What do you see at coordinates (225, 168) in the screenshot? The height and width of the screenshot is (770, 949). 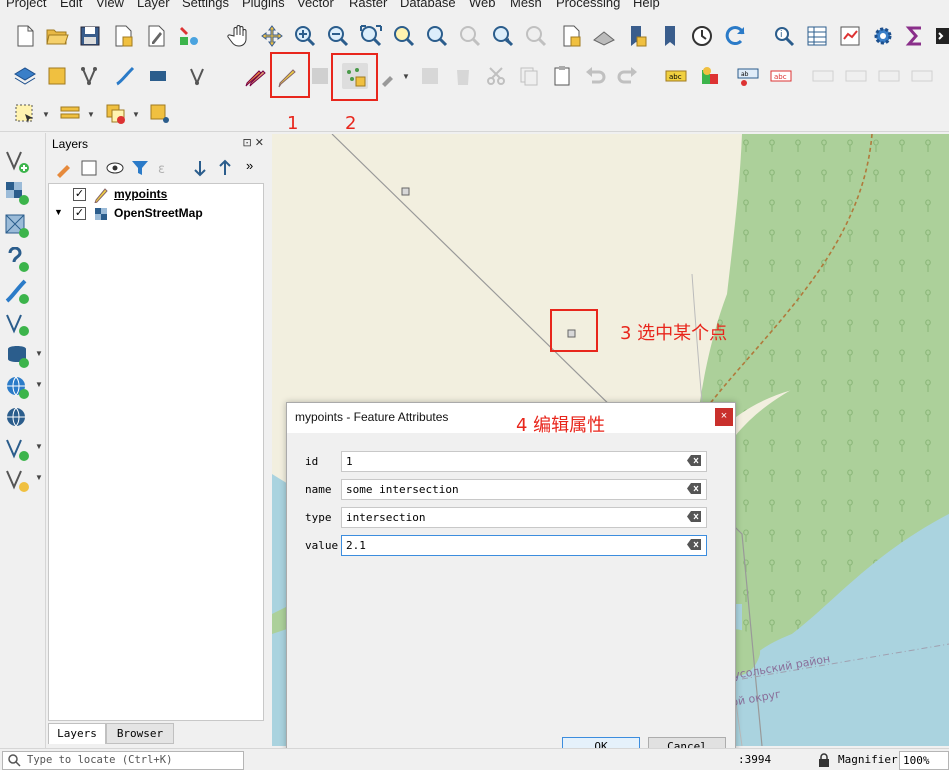 I see `collapse-all-icon` at bounding box center [225, 168].